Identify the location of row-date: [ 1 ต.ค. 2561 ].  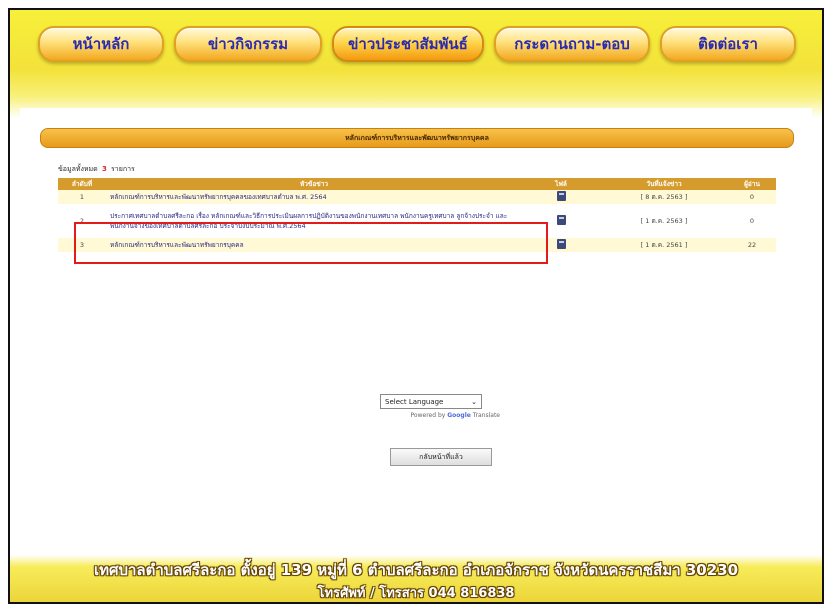
(664, 245).